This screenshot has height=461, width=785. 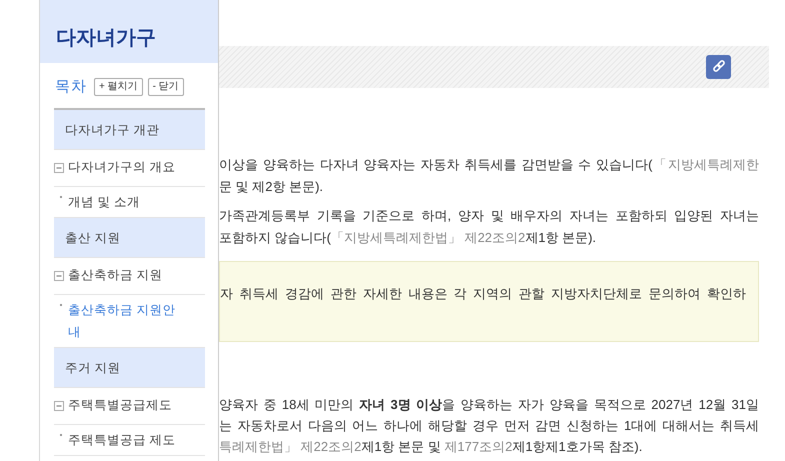 I want to click on law-link: 특례제한법」 제22조의2, so click(x=290, y=446).